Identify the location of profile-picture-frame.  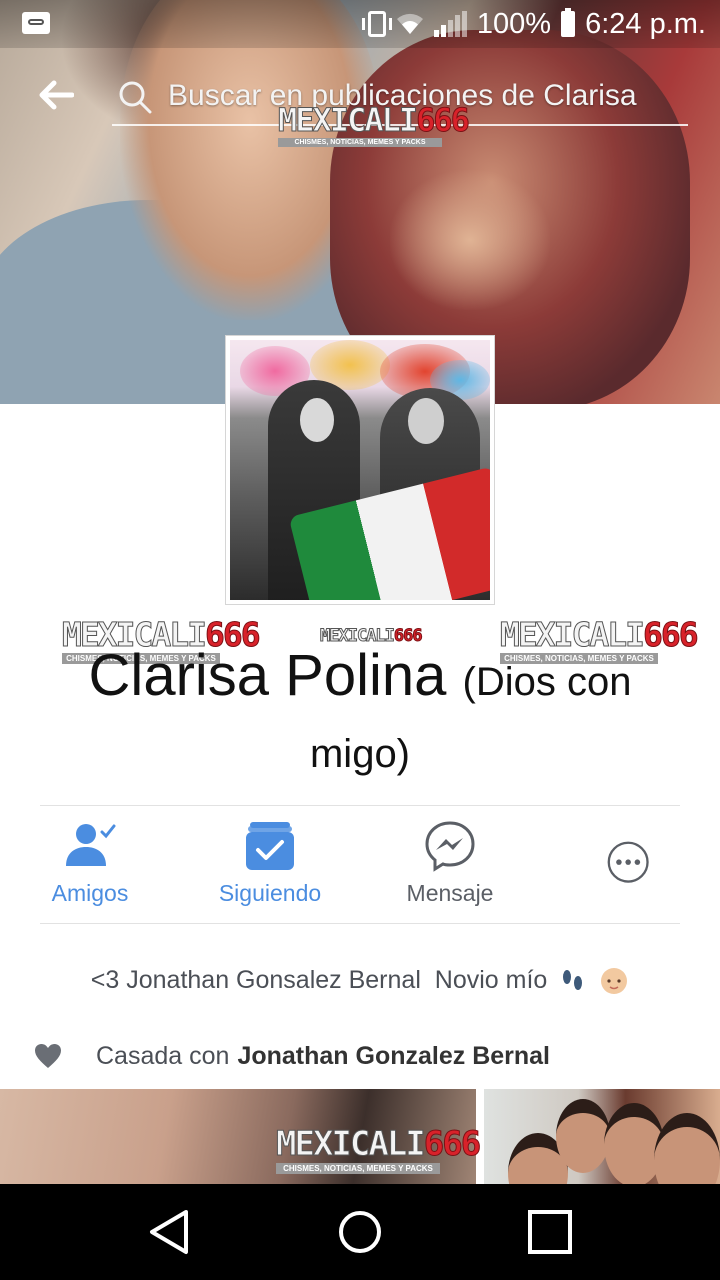
(360, 470).